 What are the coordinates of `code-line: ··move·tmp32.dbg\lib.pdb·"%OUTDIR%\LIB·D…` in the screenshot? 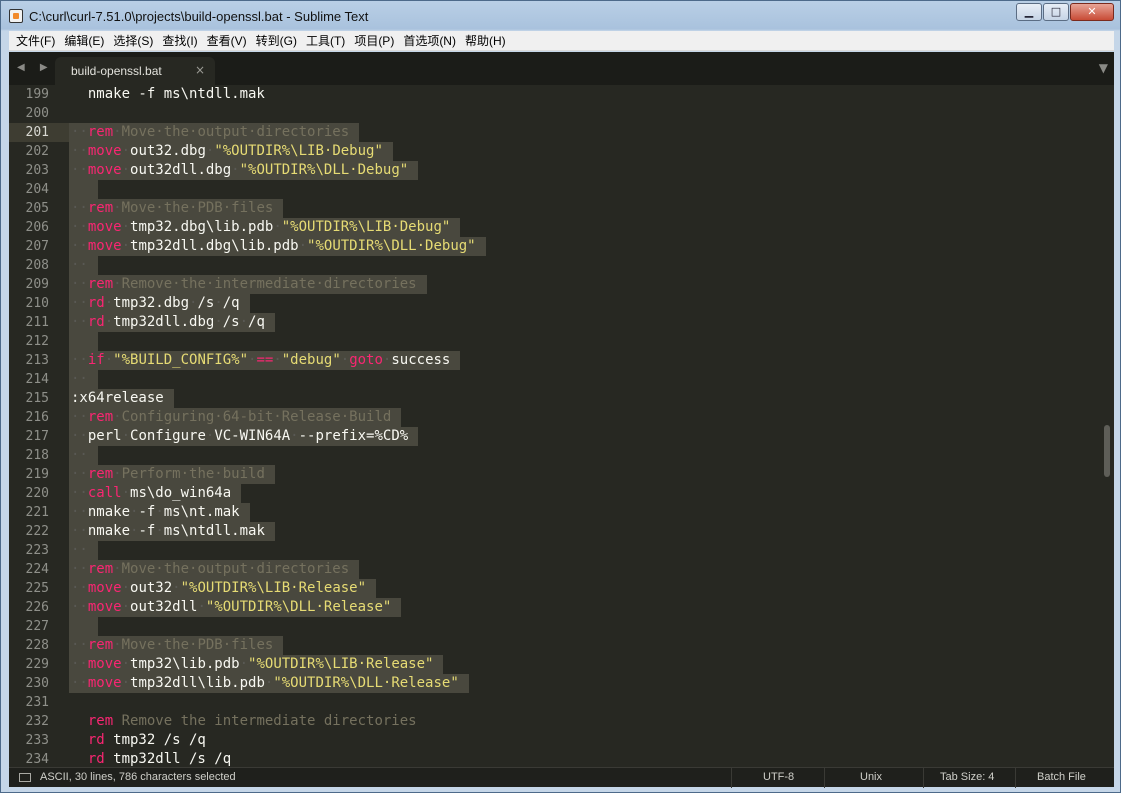 It's located at (585, 227).